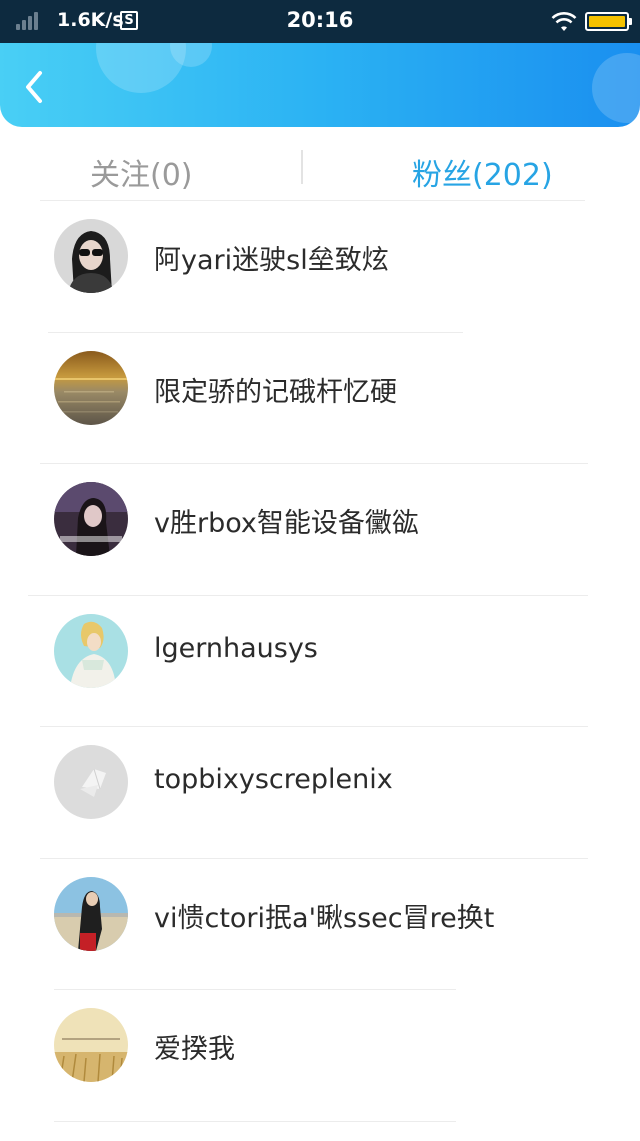  I want to click on fan-name: 爱揆我, so click(194, 1049).